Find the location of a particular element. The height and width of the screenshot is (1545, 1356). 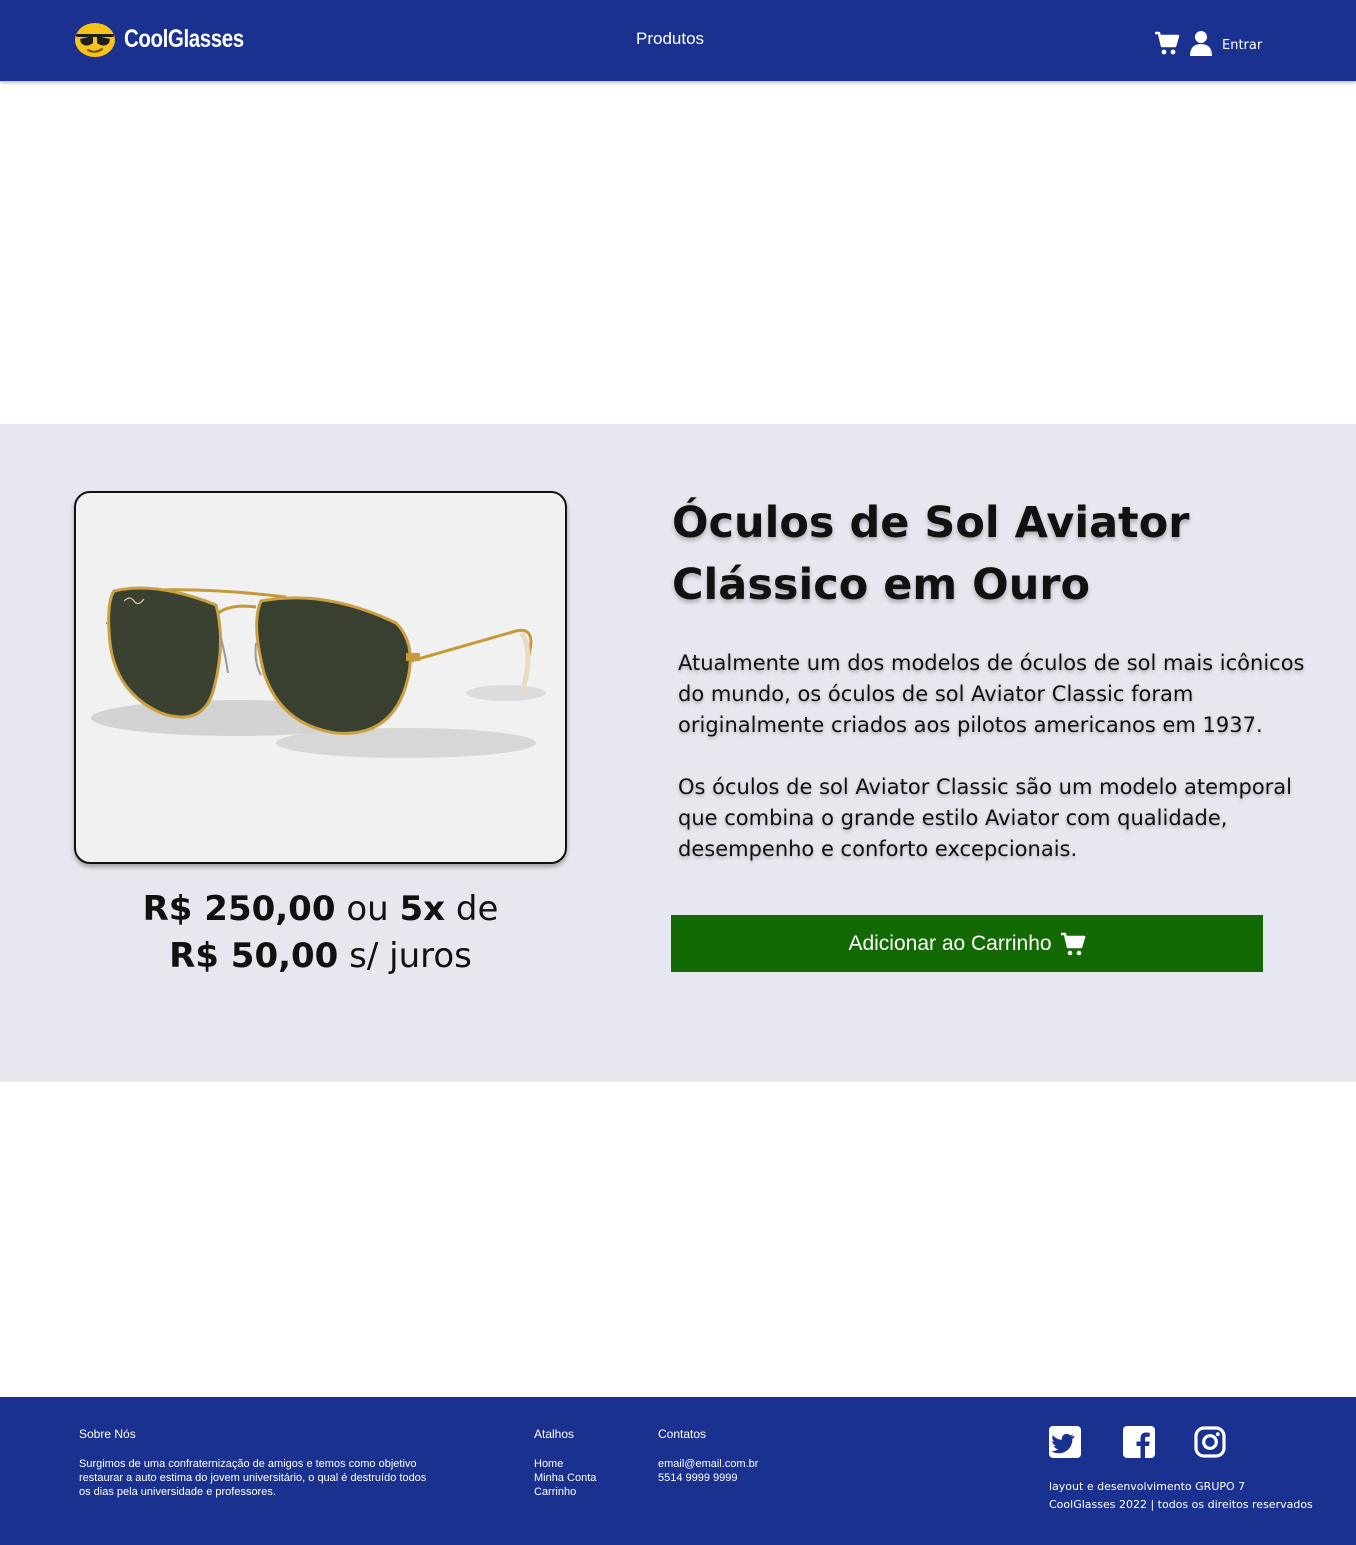

contact-phone: 5514 9999 9999 is located at coordinates (698, 1478).